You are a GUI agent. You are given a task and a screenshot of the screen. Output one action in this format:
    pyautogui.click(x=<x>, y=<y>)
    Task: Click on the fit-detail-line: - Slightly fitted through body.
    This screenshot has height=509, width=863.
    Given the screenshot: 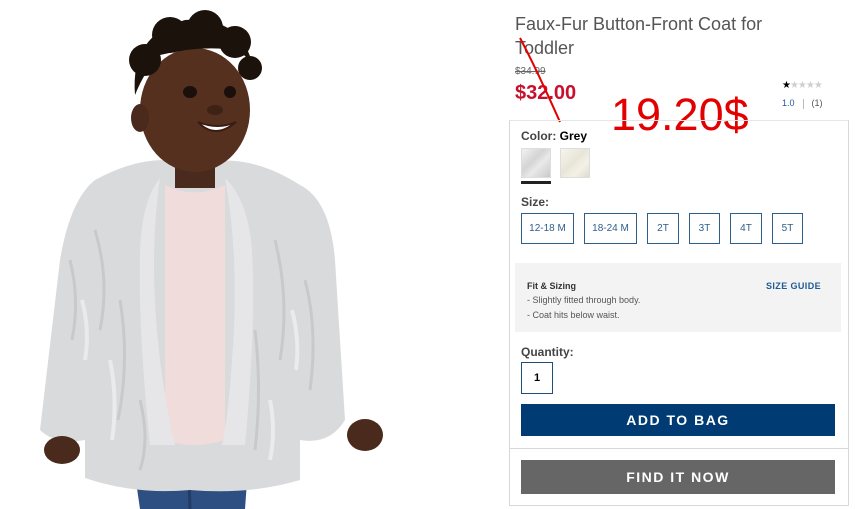 What is the action you would take?
    pyautogui.click(x=584, y=300)
    